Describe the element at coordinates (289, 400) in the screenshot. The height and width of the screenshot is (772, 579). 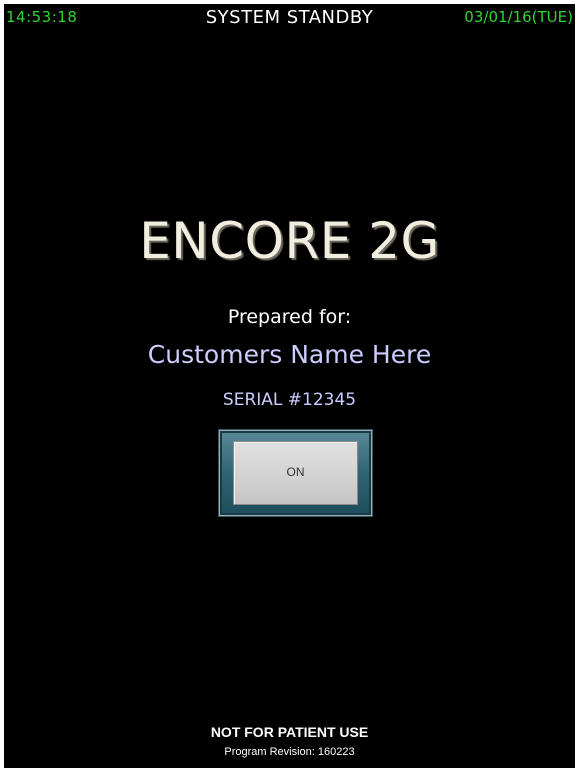
I see `serial-number: SERIAL #12345` at that location.